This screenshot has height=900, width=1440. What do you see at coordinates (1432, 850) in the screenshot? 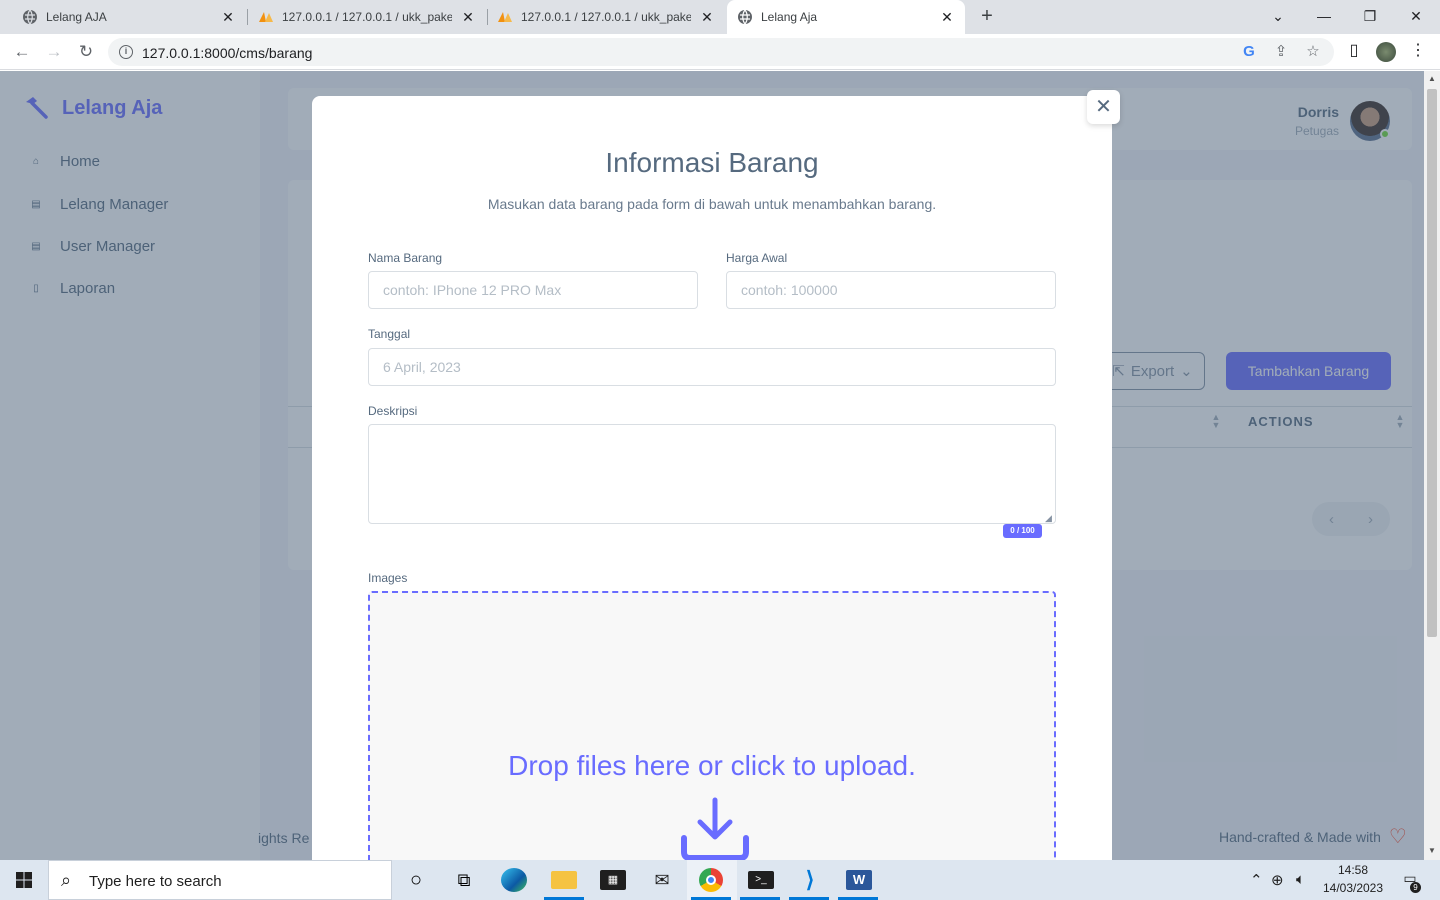
I see `scroll-down-icon: ▼` at bounding box center [1432, 850].